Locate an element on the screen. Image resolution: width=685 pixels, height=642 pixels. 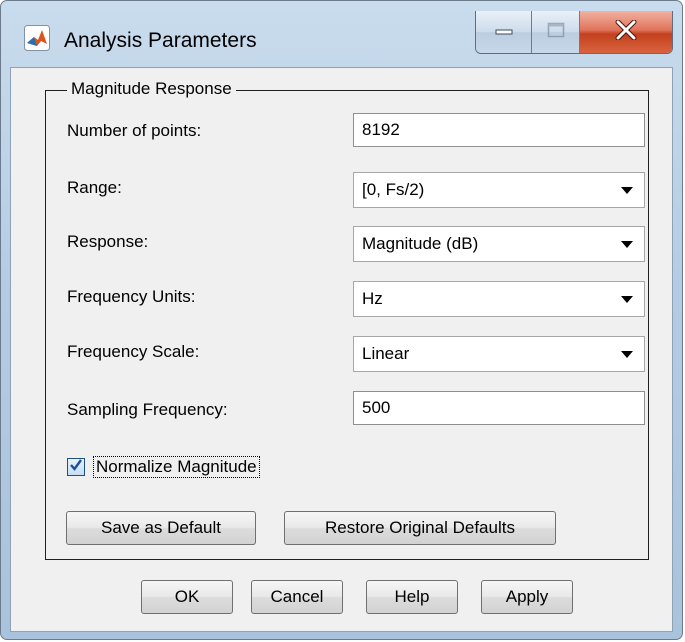
sampling-freq-label: Sampling Frequency: is located at coordinates (147, 409).